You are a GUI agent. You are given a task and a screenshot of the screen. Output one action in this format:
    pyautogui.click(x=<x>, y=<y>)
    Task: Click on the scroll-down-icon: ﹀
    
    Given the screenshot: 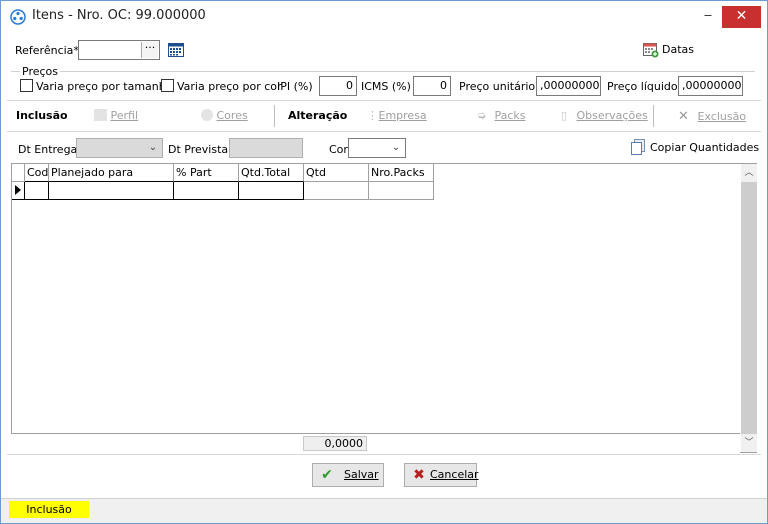 What is the action you would take?
    pyautogui.click(x=749, y=443)
    